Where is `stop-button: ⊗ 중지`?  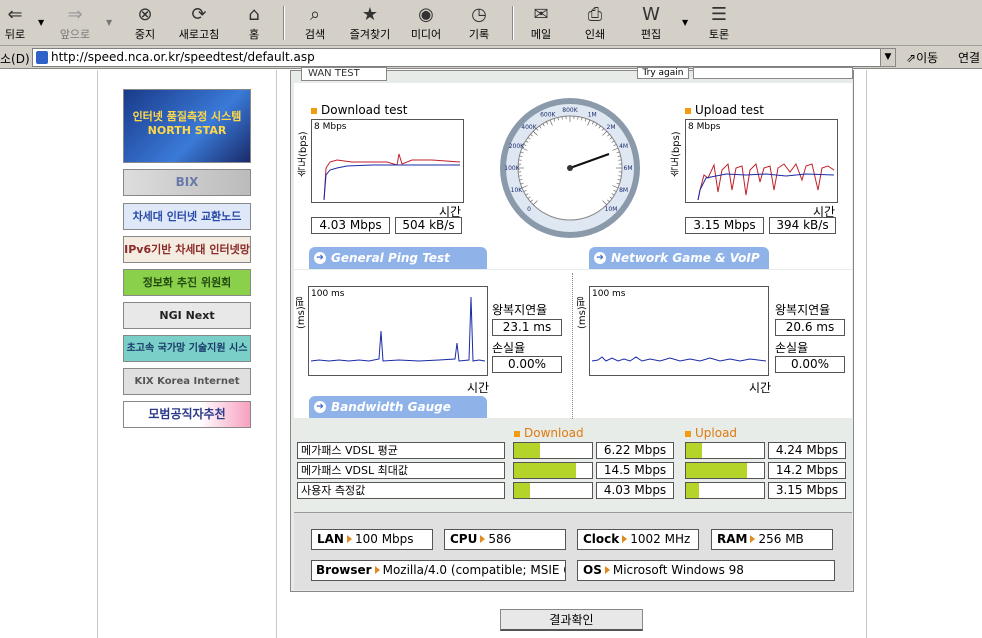 stop-button: ⊗ 중지 is located at coordinates (145, 24).